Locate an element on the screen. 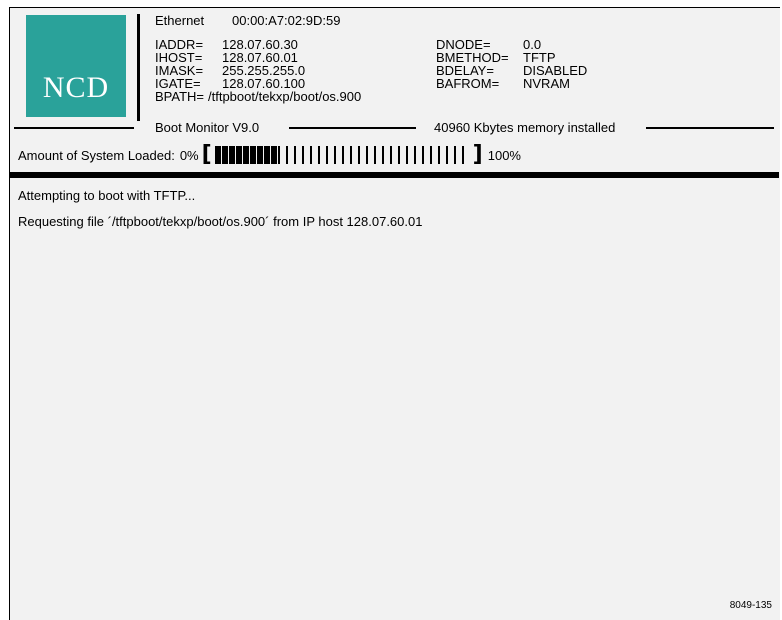  progress-bar is located at coordinates (342, 155).